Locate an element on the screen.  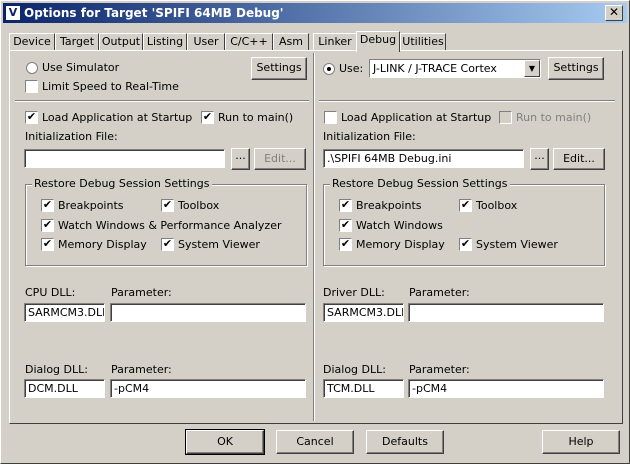
driver-settings-button: Settings is located at coordinates (576, 68).